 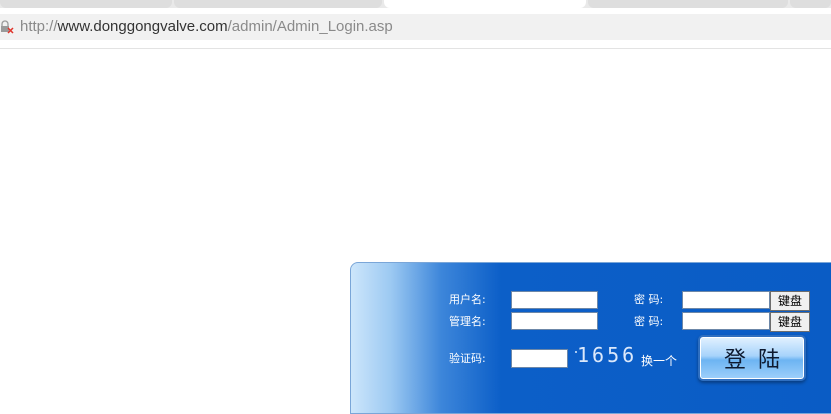 What do you see at coordinates (659, 361) in the screenshot?
I see `refresh-captcha-link: 换一个` at bounding box center [659, 361].